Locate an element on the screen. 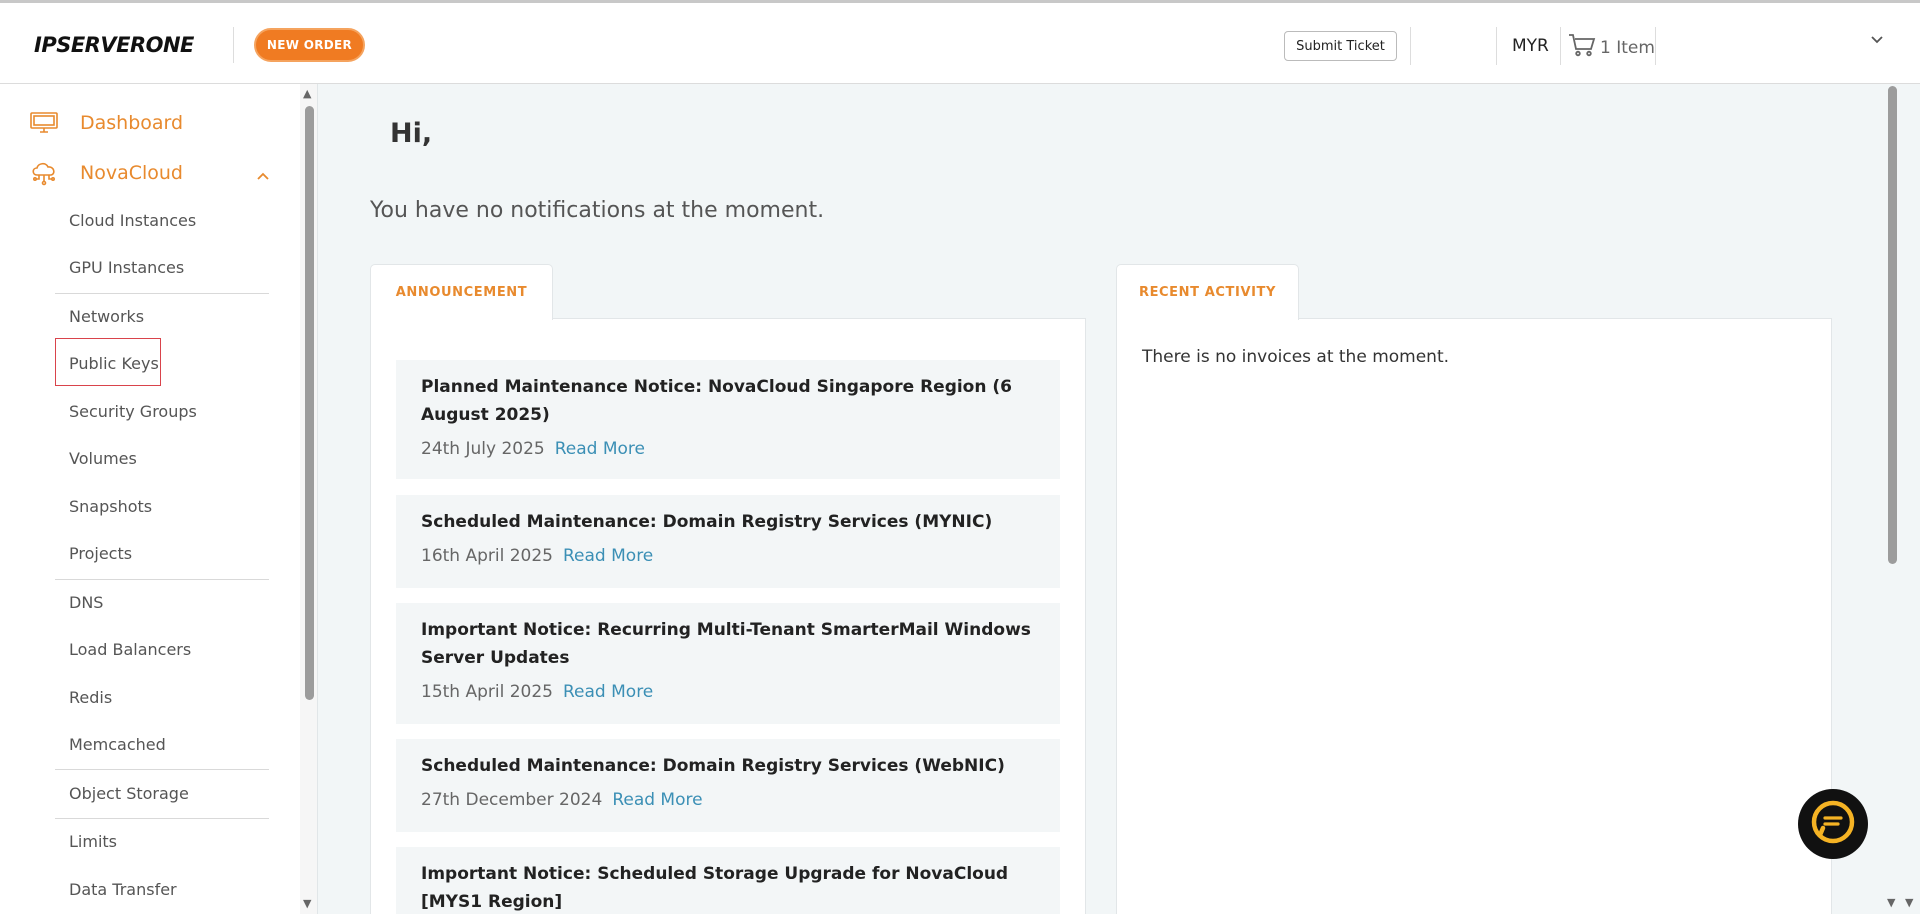 The height and width of the screenshot is (914, 1920). cart-button: 1 Item is located at coordinates (1611, 47).